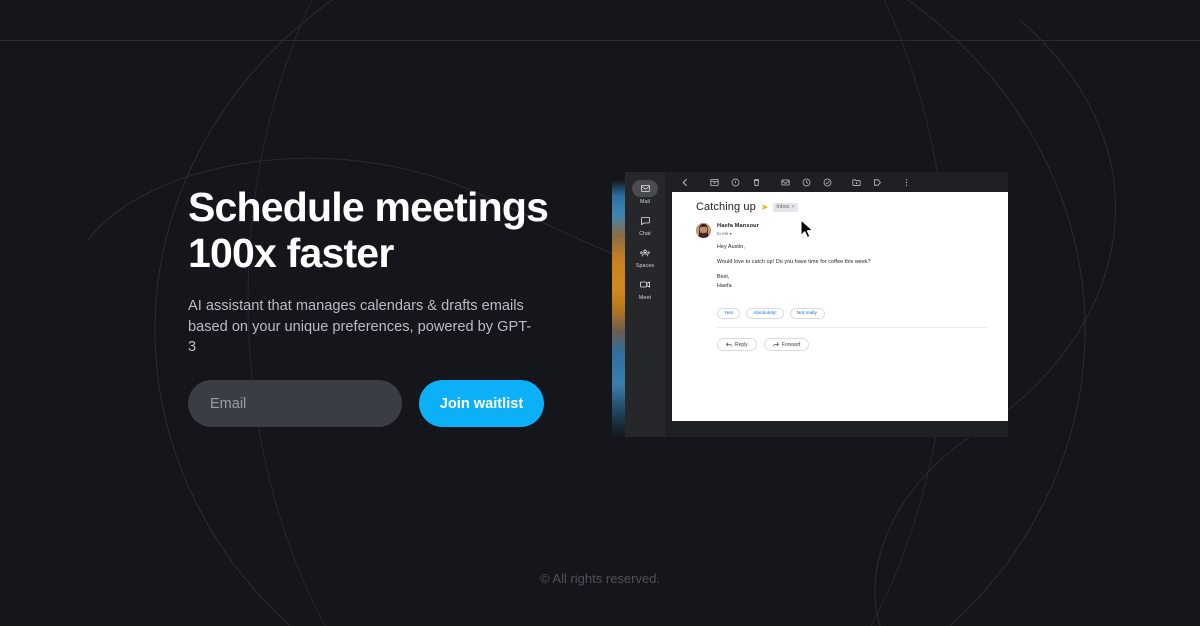  I want to click on page-title-line-1: Schedule meetings, so click(368, 207).